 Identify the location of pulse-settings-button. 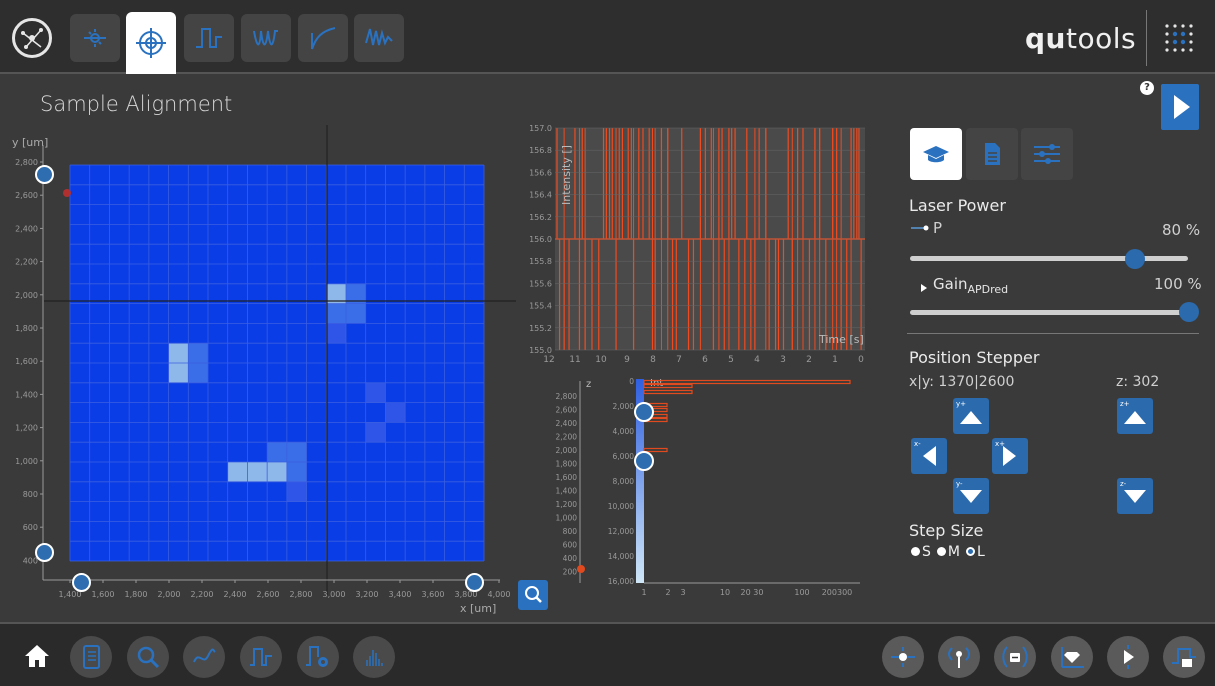
(318, 657).